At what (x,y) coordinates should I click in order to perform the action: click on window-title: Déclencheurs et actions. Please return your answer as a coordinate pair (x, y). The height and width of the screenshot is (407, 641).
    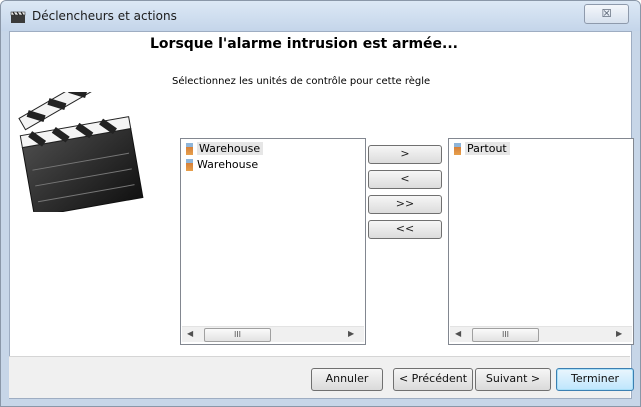
    Looking at the image, I should click on (104, 16).